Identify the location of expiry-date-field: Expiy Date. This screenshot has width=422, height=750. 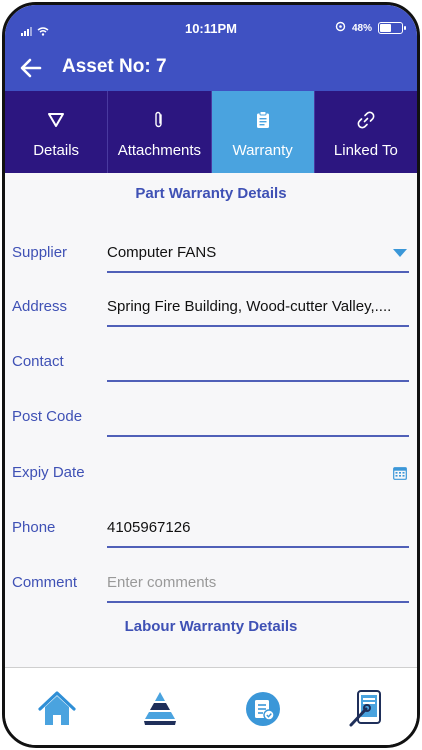
(211, 491).